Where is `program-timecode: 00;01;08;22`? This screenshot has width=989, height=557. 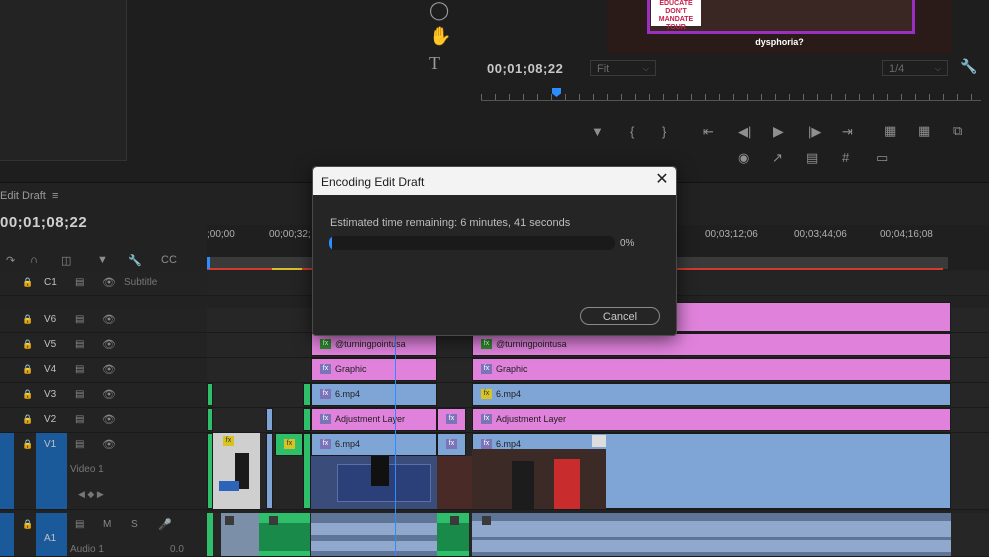 program-timecode: 00;01;08;22 is located at coordinates (525, 68).